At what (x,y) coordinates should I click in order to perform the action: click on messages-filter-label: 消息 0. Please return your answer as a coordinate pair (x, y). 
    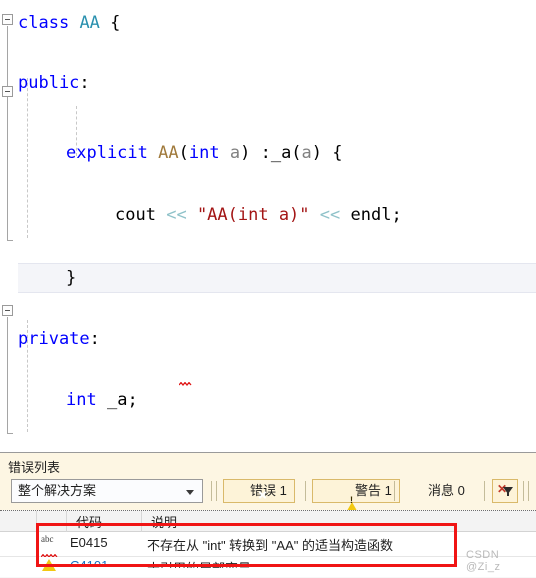
    Looking at the image, I should click on (446, 490).